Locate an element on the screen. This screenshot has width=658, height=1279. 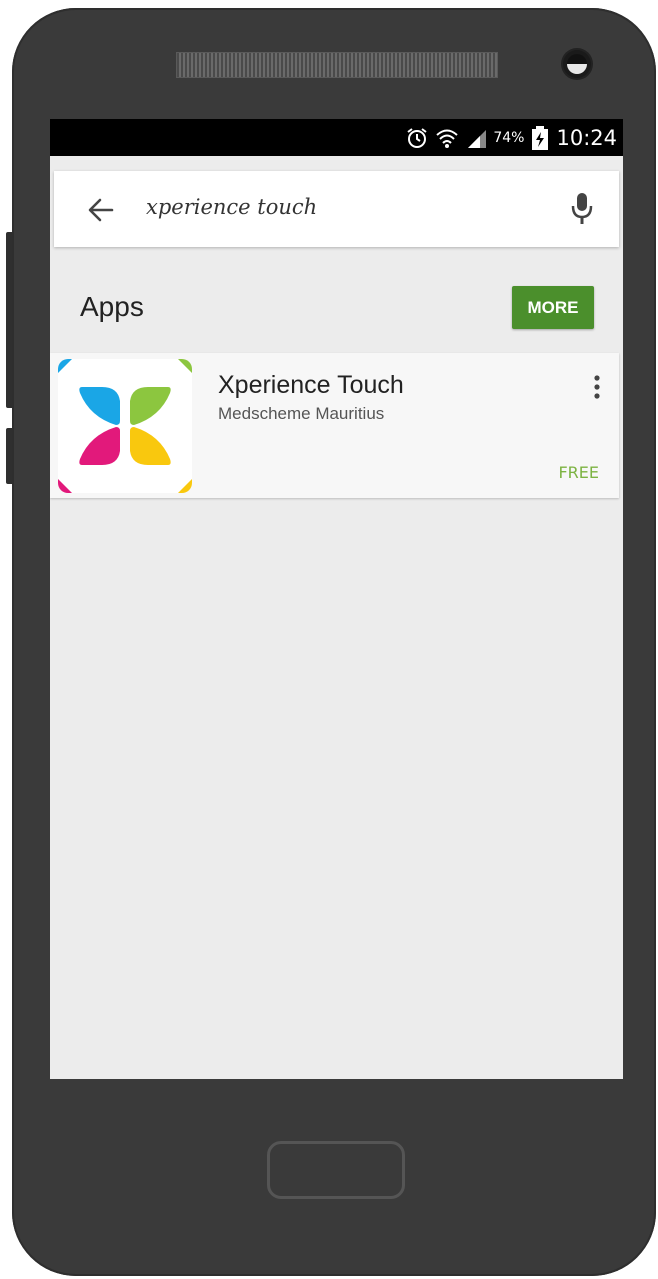
more-vert-icon is located at coordinates (597, 388).